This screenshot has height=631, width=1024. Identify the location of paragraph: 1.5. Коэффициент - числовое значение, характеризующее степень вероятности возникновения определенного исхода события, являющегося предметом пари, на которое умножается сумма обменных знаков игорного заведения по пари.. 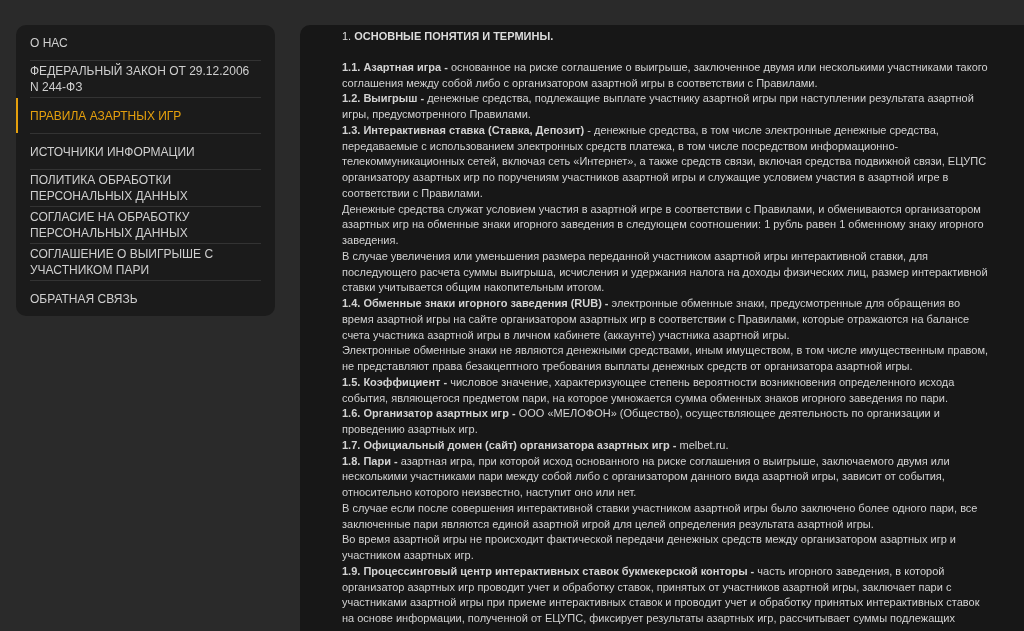
(649, 390).